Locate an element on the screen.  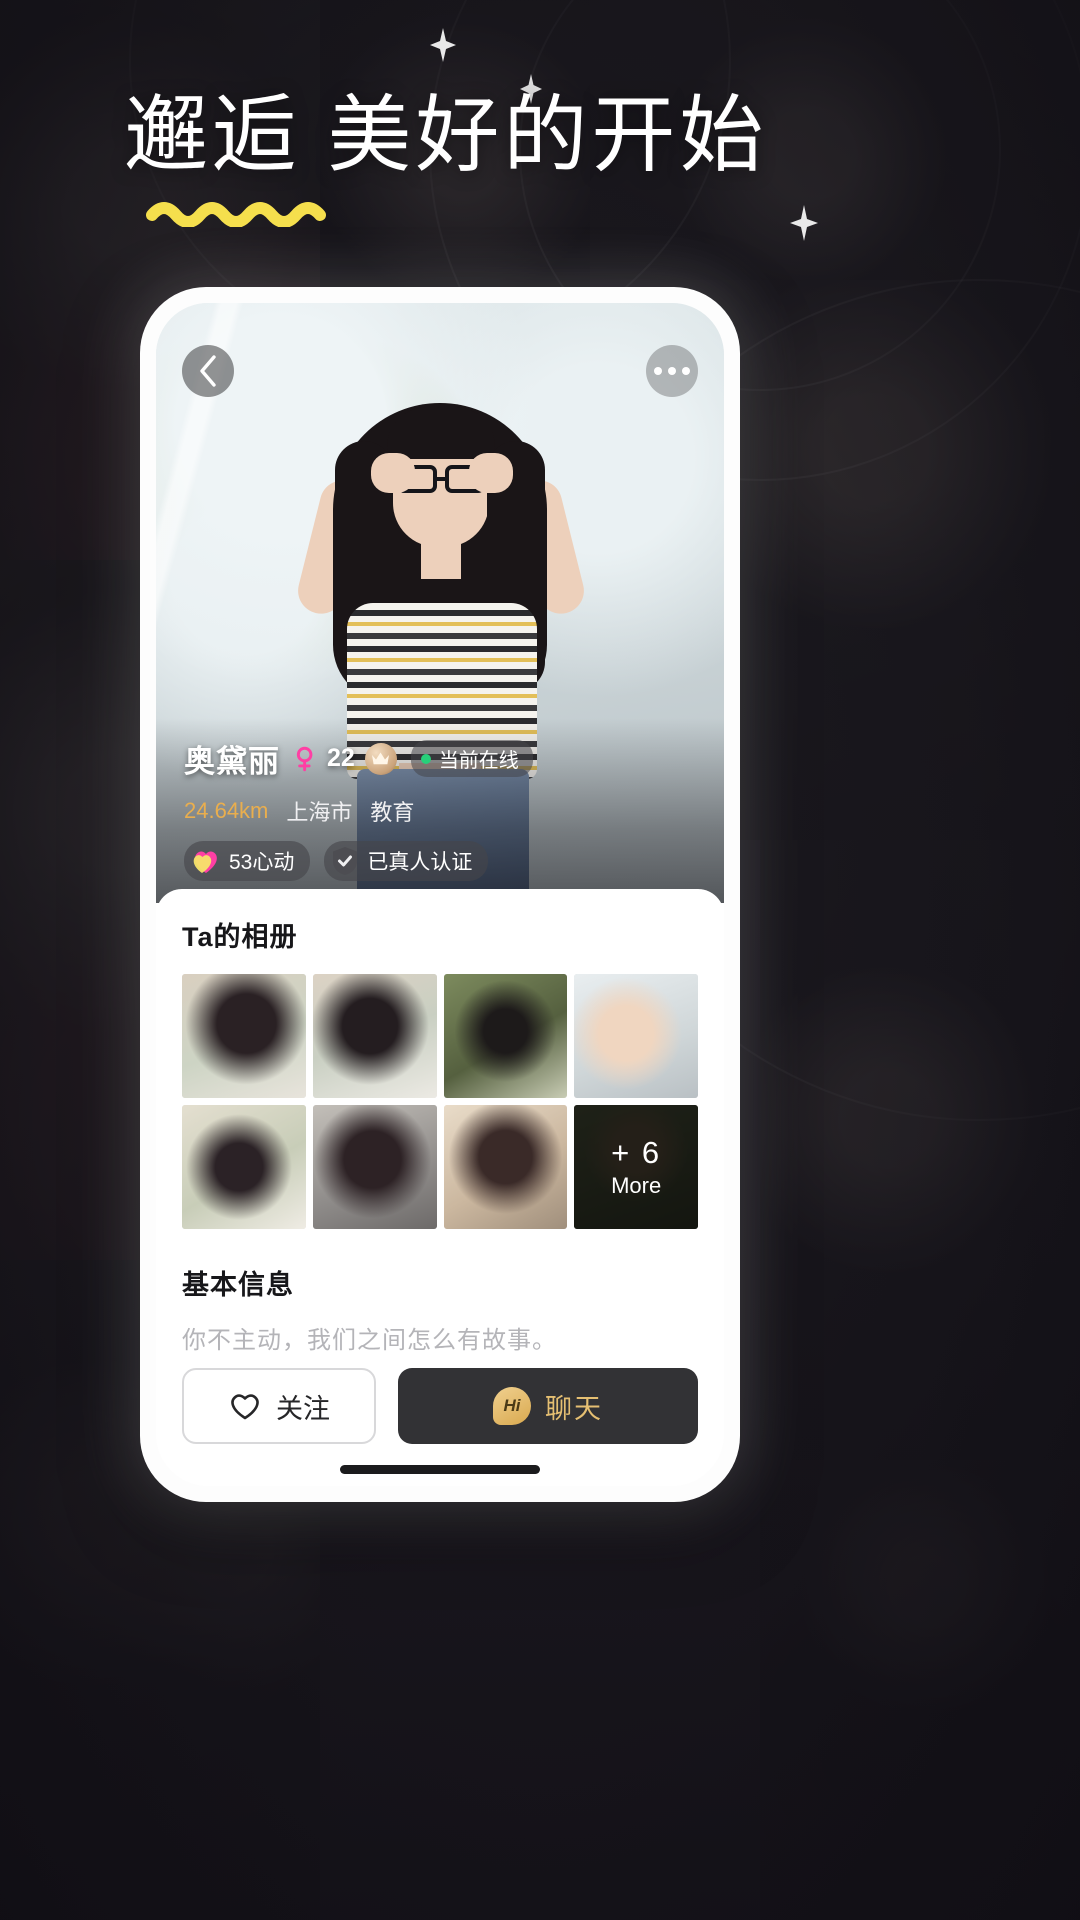
album-section-title: Ta的相册 is located at coordinates (240, 937).